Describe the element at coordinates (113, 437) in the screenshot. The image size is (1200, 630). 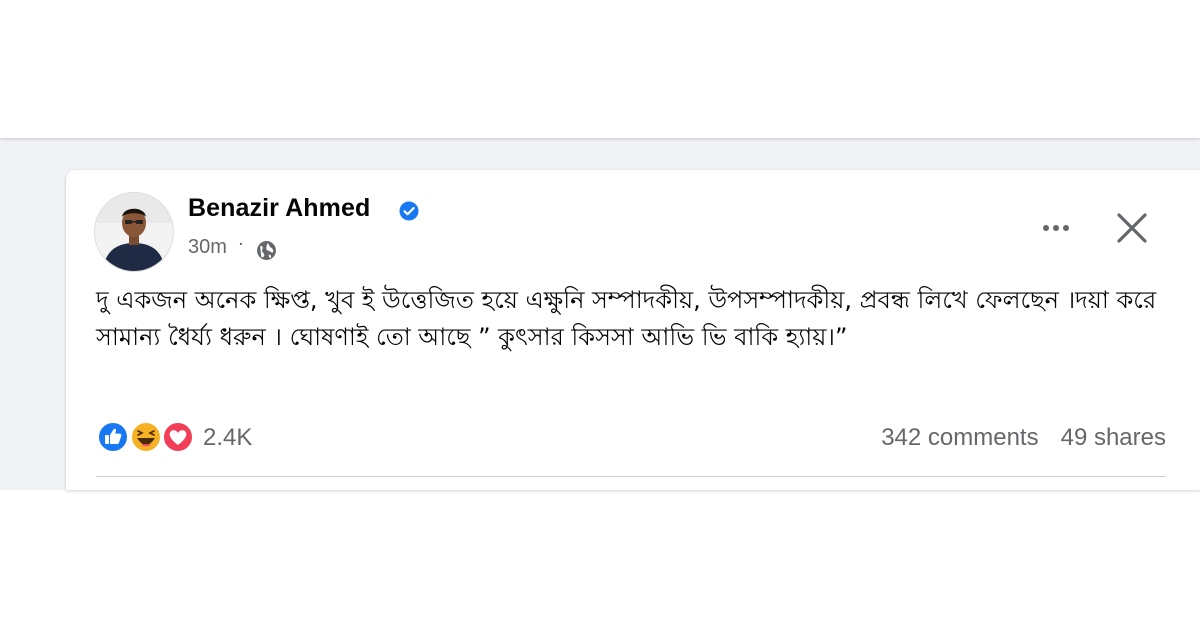
I see `like-icon` at that location.